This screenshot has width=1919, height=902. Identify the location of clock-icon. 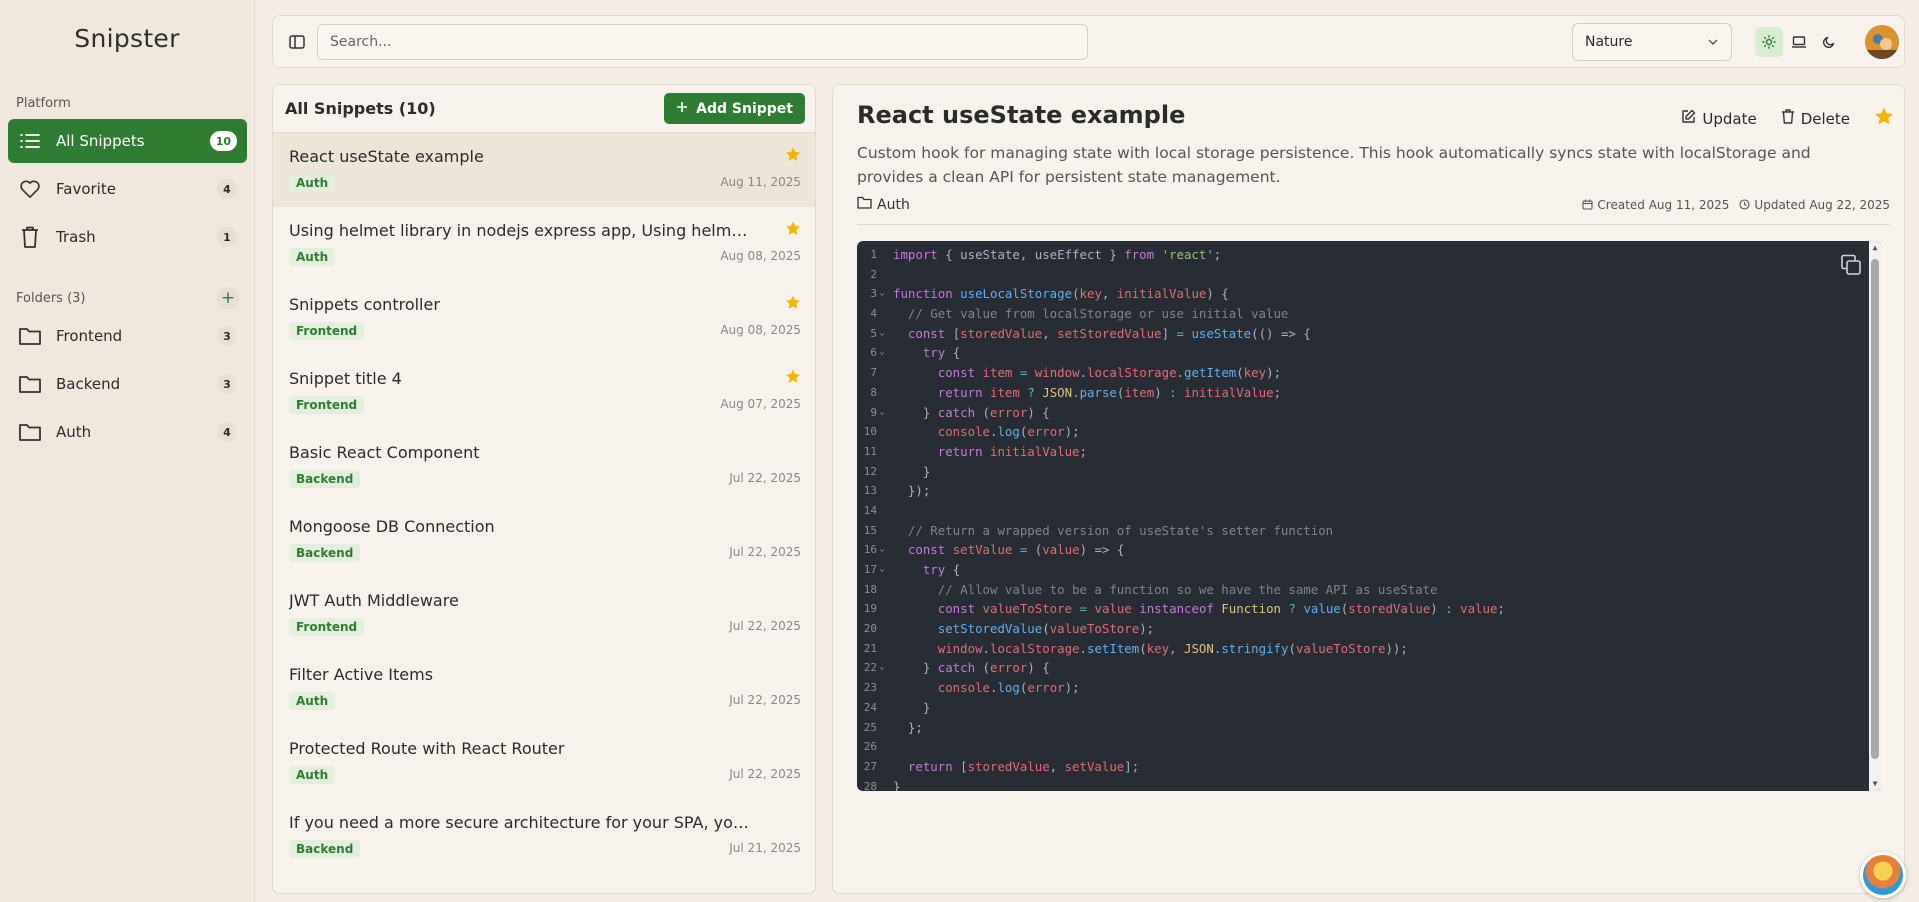
(1744, 204).